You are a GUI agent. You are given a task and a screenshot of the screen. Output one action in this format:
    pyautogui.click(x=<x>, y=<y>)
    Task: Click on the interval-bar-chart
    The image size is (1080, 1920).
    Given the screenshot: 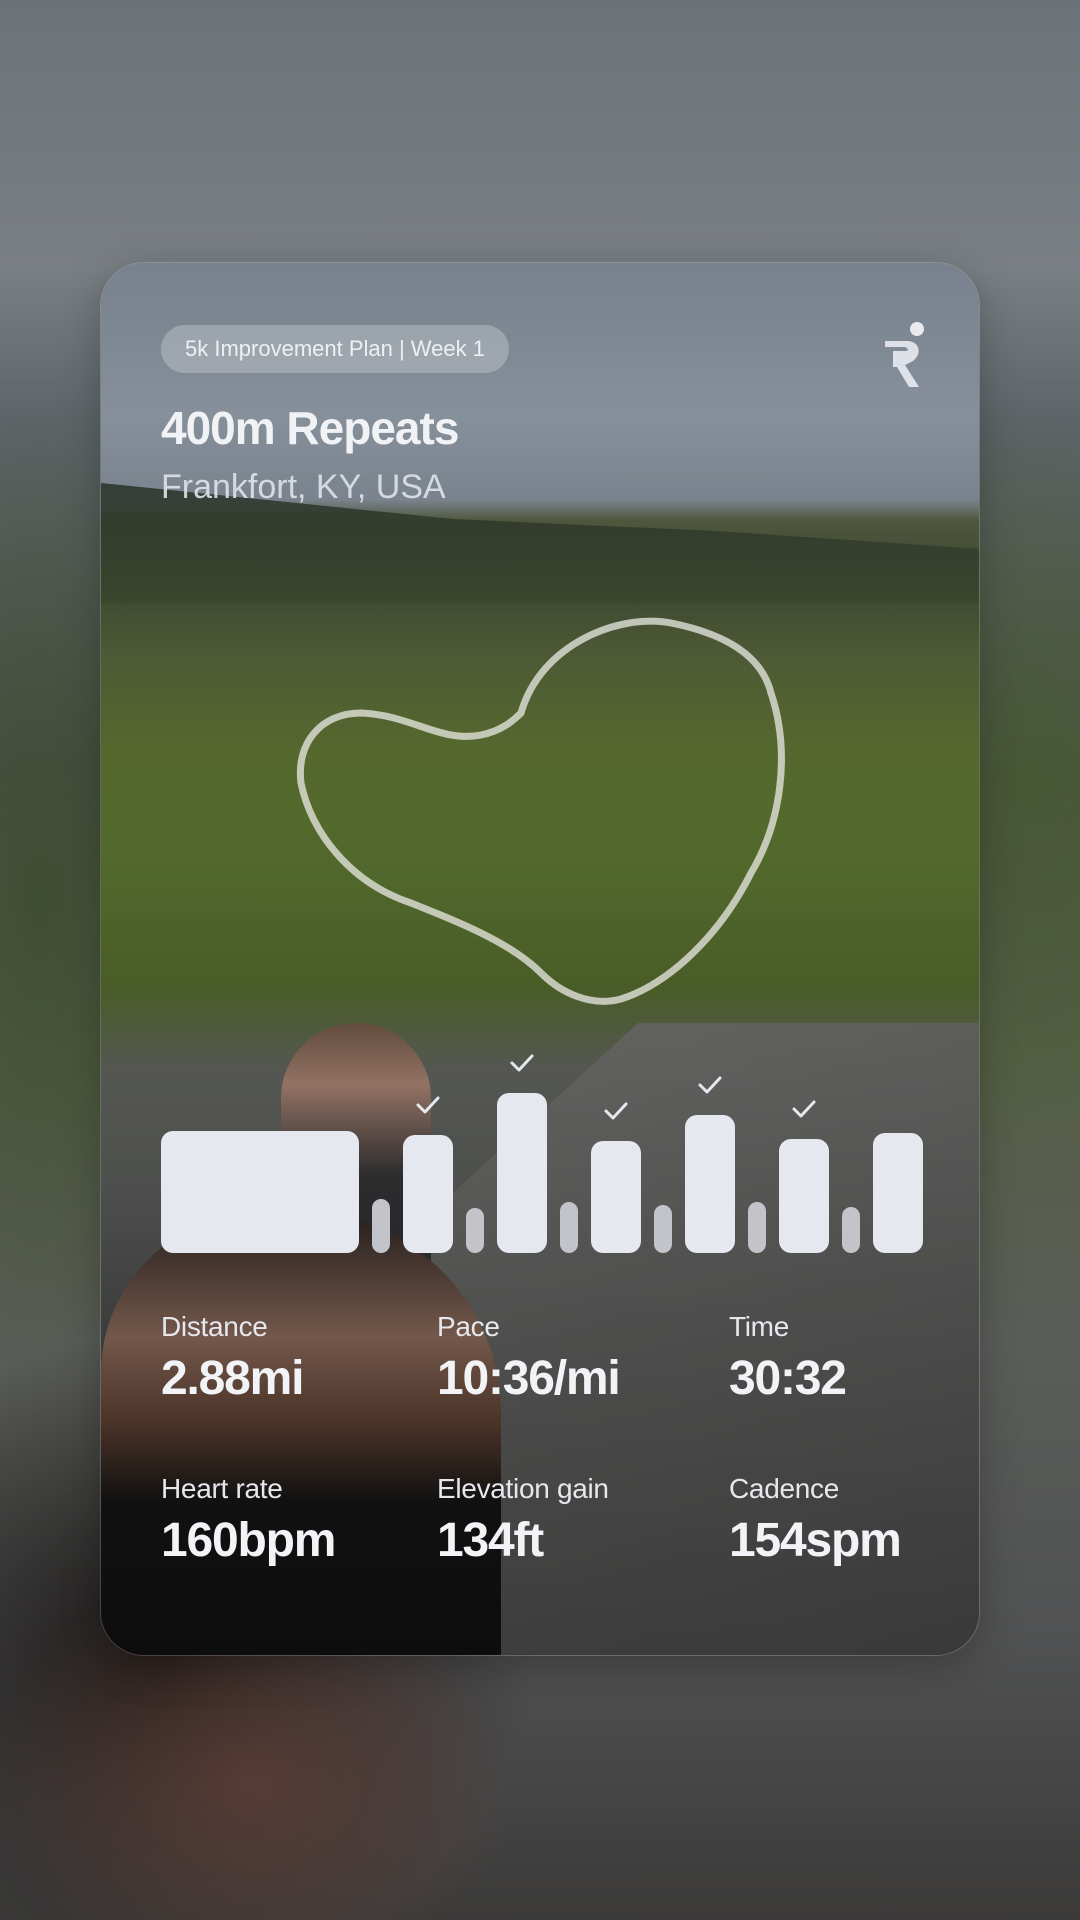 What is the action you would take?
    pyautogui.click(x=542, y=1153)
    